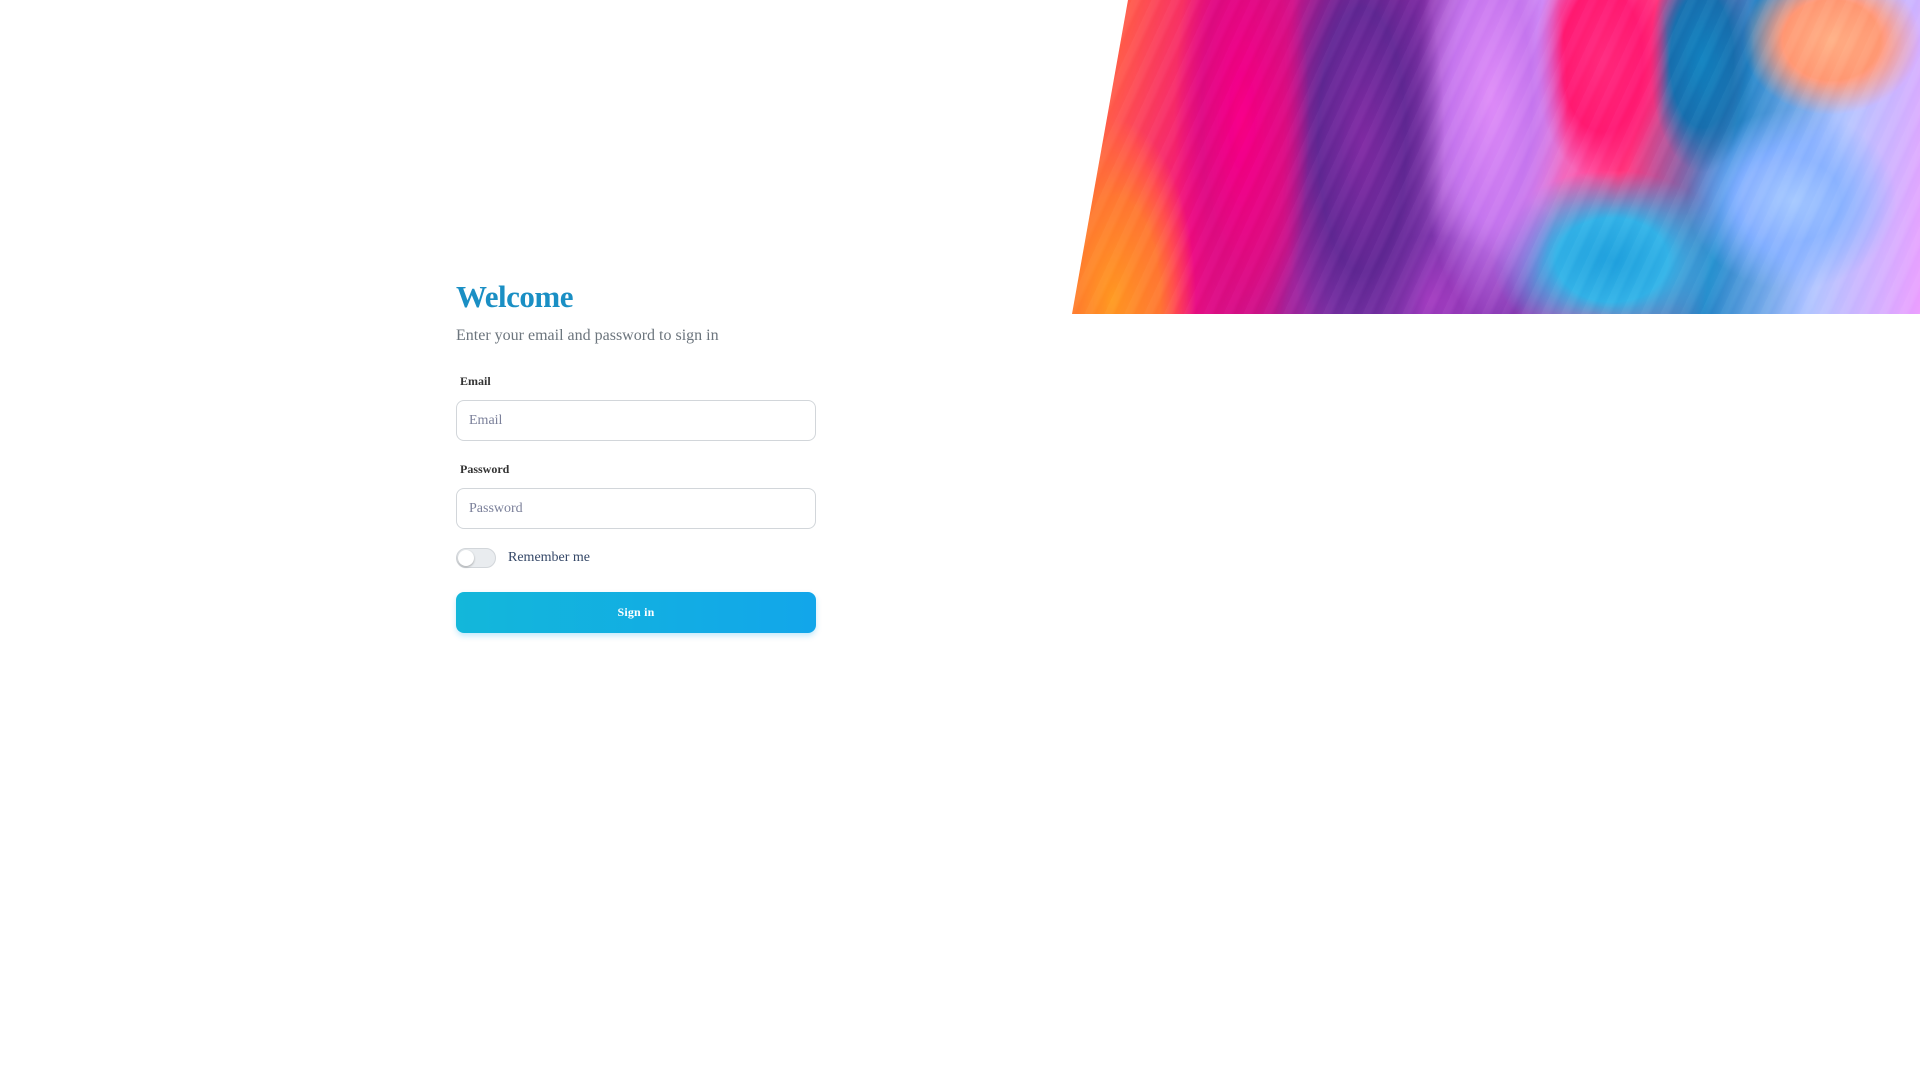 This screenshot has width=1920, height=1080. What do you see at coordinates (1496, 157) in the screenshot?
I see `abstract-gradient-image` at bounding box center [1496, 157].